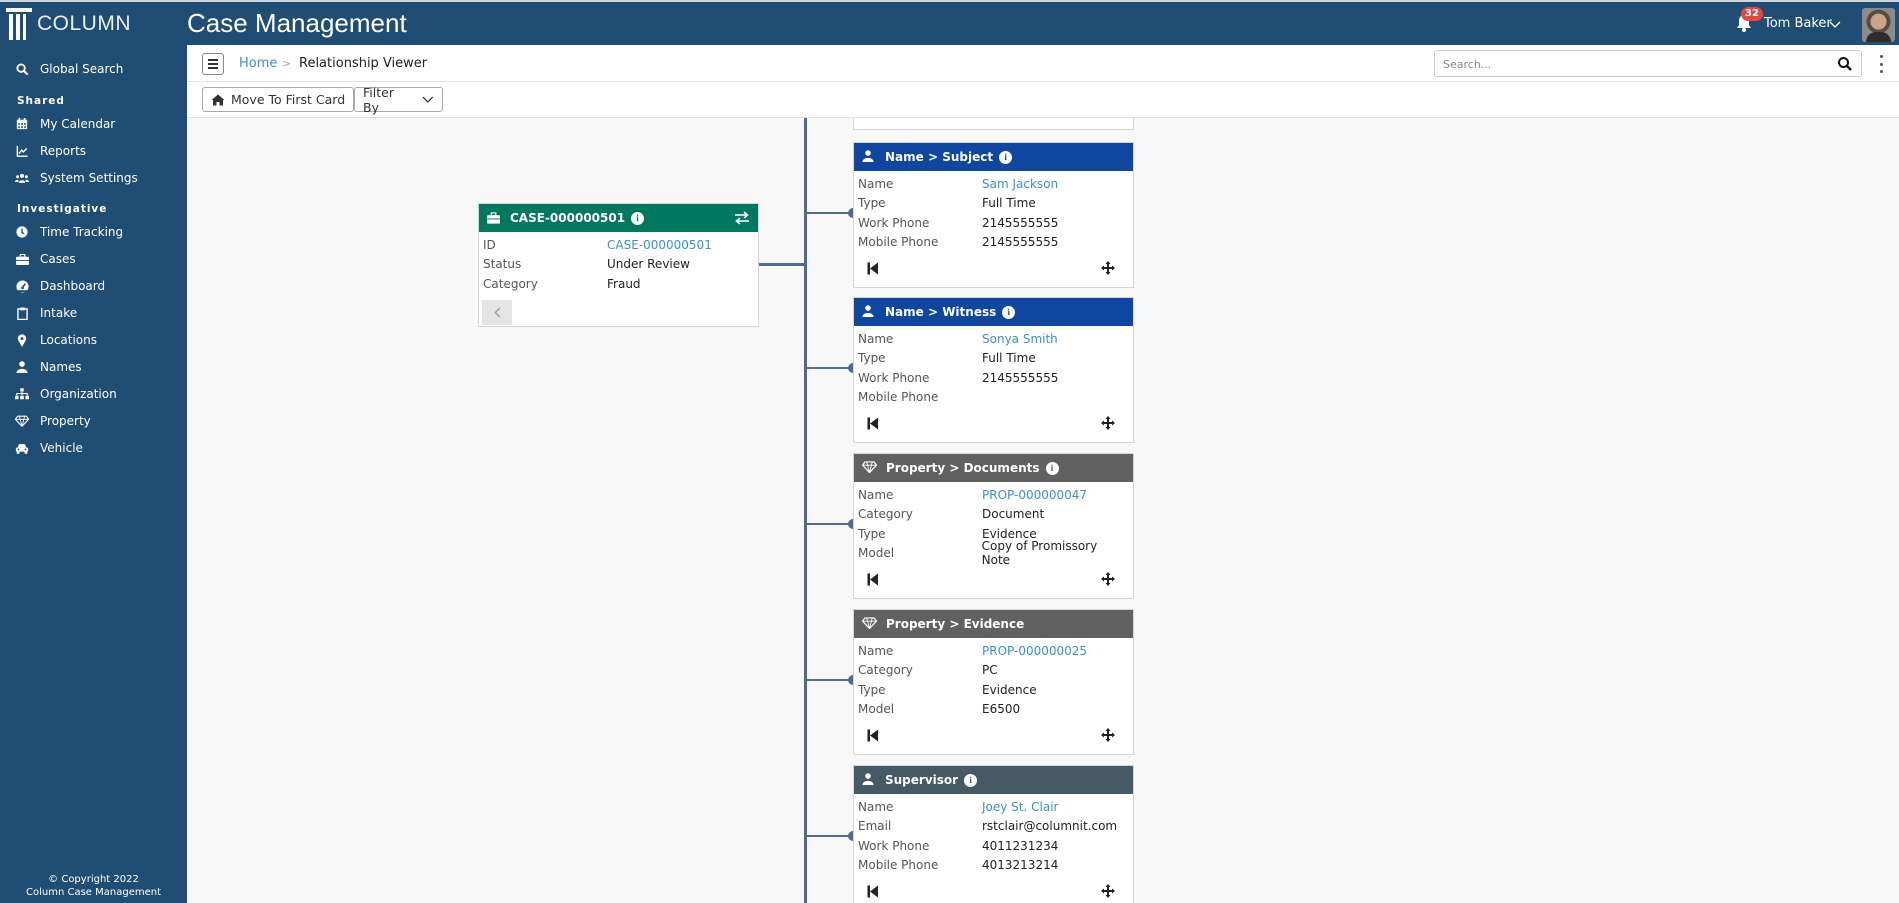 The image size is (1899, 903). Describe the element at coordinates (1020, 377) in the screenshot. I see `field-value: 2145555555` at that location.